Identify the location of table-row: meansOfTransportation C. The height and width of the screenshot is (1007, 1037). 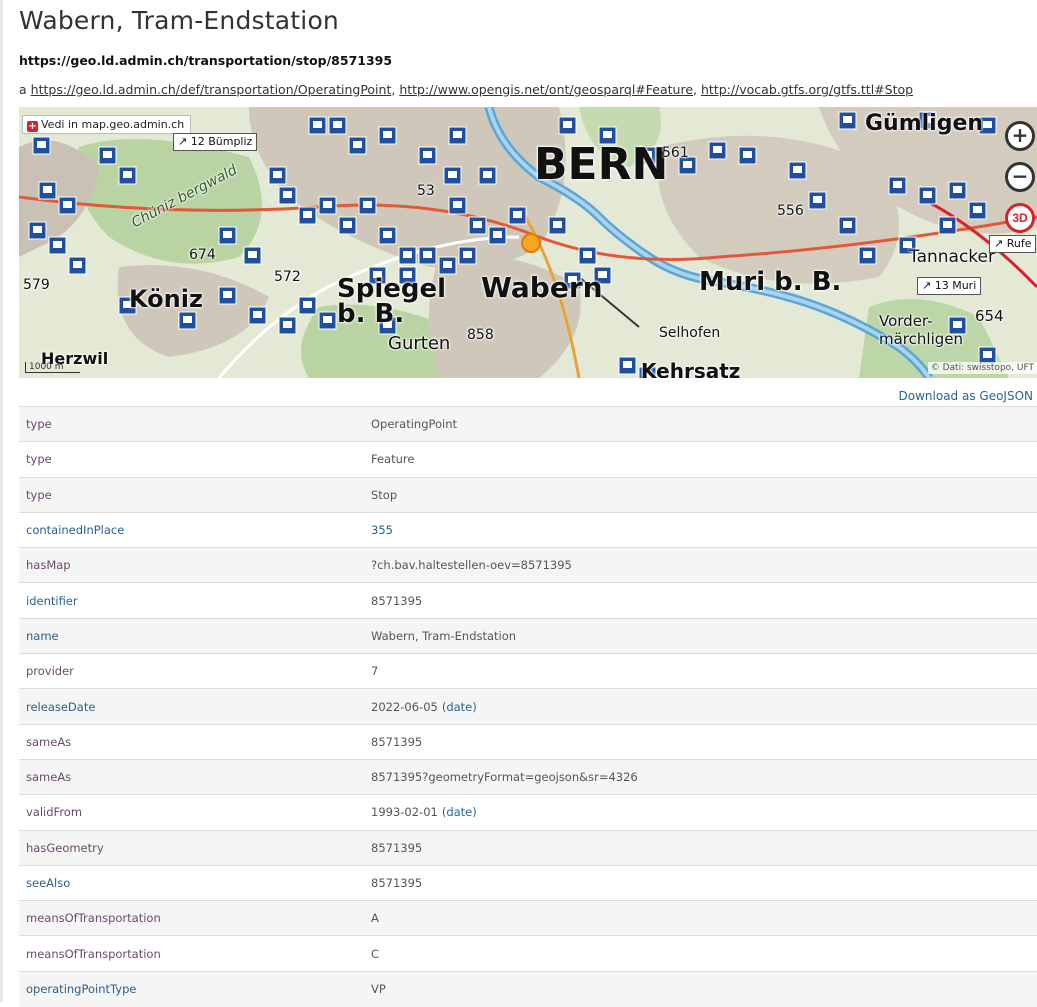
(528, 953).